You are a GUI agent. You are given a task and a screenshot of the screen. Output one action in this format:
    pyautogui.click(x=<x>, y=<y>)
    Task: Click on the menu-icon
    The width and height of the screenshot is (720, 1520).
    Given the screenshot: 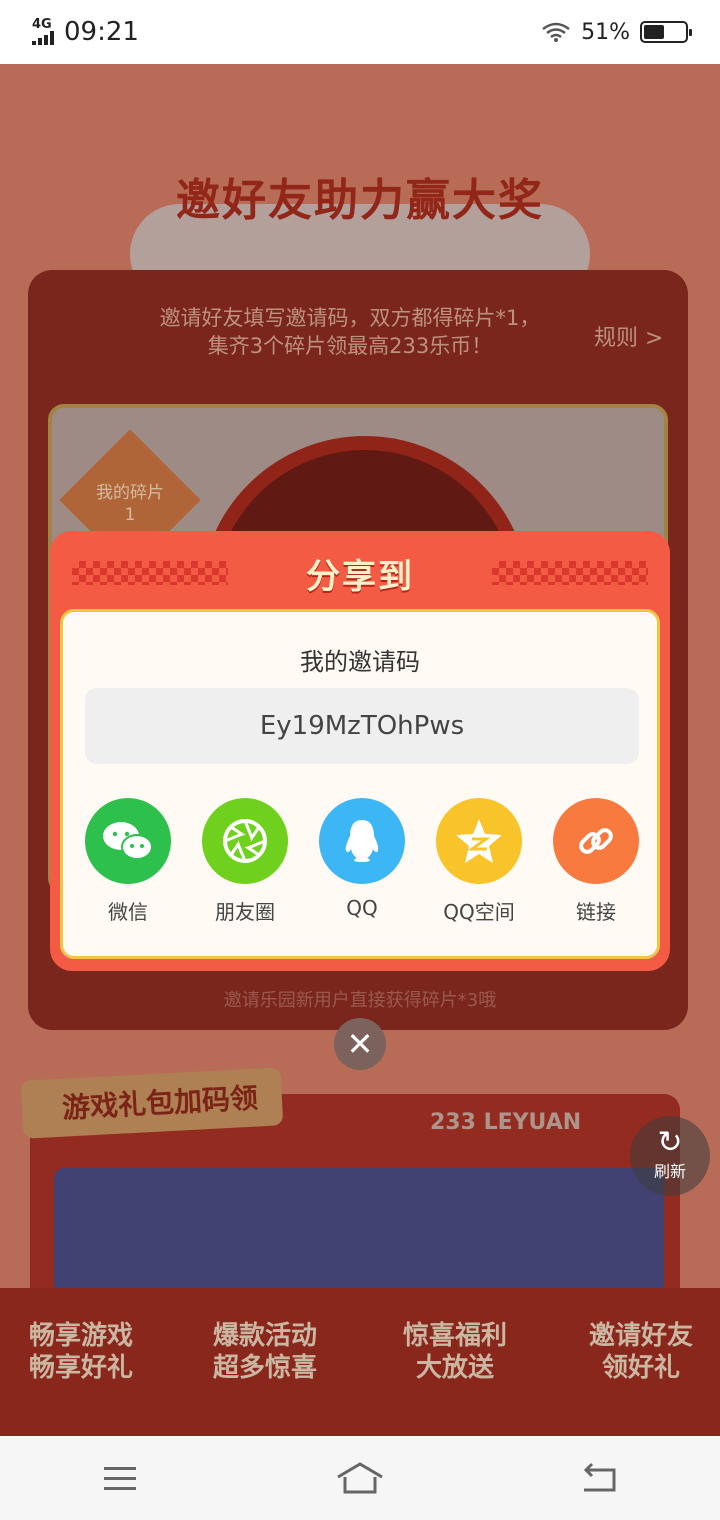 What is the action you would take?
    pyautogui.click(x=120, y=1478)
    